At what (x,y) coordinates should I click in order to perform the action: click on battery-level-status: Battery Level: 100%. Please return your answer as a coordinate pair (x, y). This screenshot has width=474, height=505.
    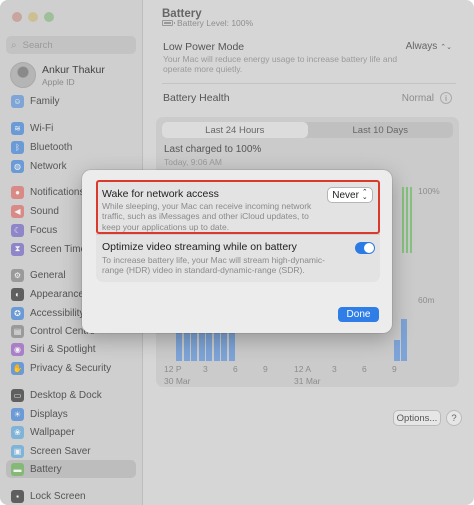
    Looking at the image, I should click on (207, 23).